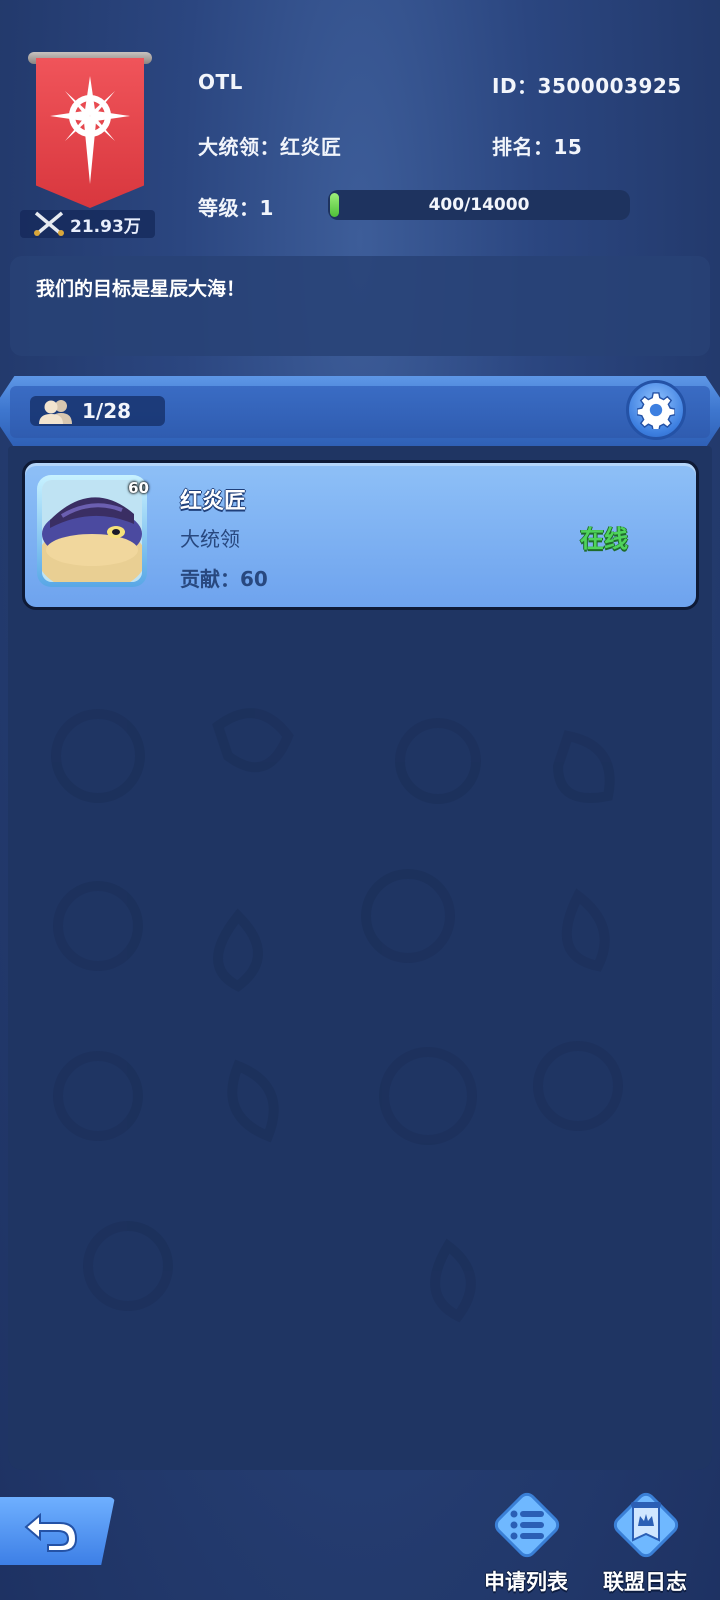 The height and width of the screenshot is (1600, 720). What do you see at coordinates (90, 130) in the screenshot?
I see `compass-star-emblem-icon` at bounding box center [90, 130].